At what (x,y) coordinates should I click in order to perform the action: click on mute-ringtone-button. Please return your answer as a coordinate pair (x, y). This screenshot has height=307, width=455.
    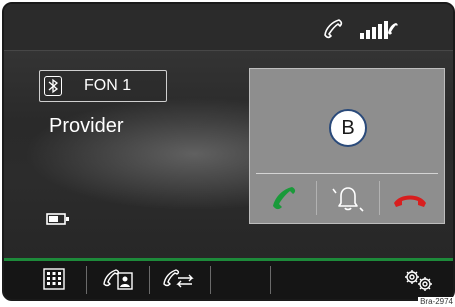
    Looking at the image, I should click on (347, 199).